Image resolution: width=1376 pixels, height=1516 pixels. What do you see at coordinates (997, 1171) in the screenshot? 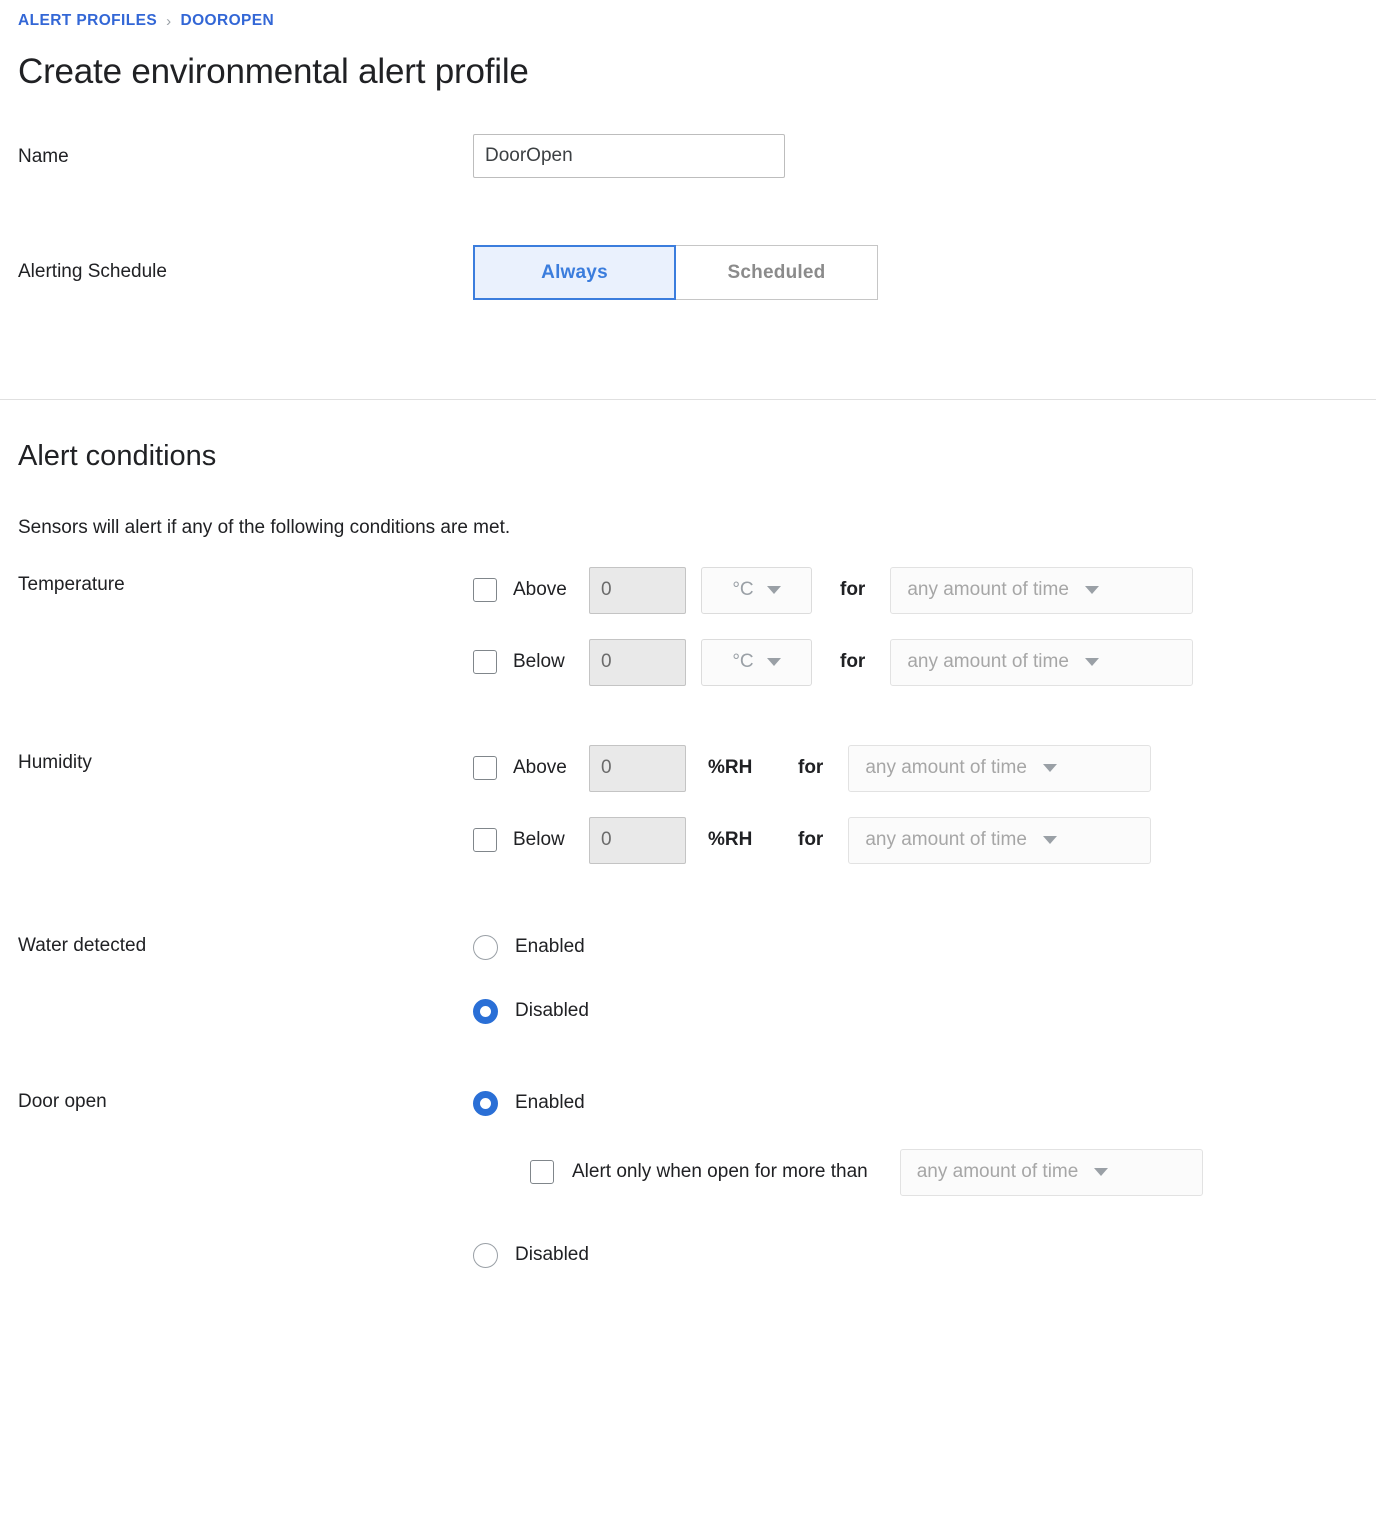
I see `door-open-duration-value: any amount of time` at bounding box center [997, 1171].